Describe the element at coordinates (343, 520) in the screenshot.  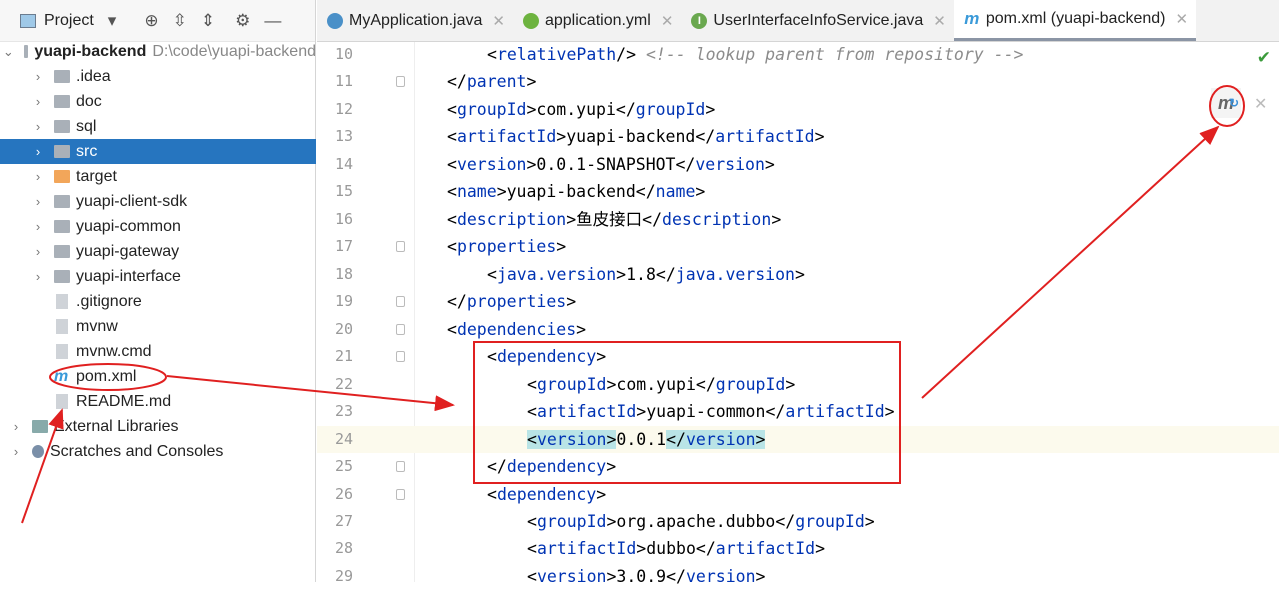
I see `line-number: 27` at that location.